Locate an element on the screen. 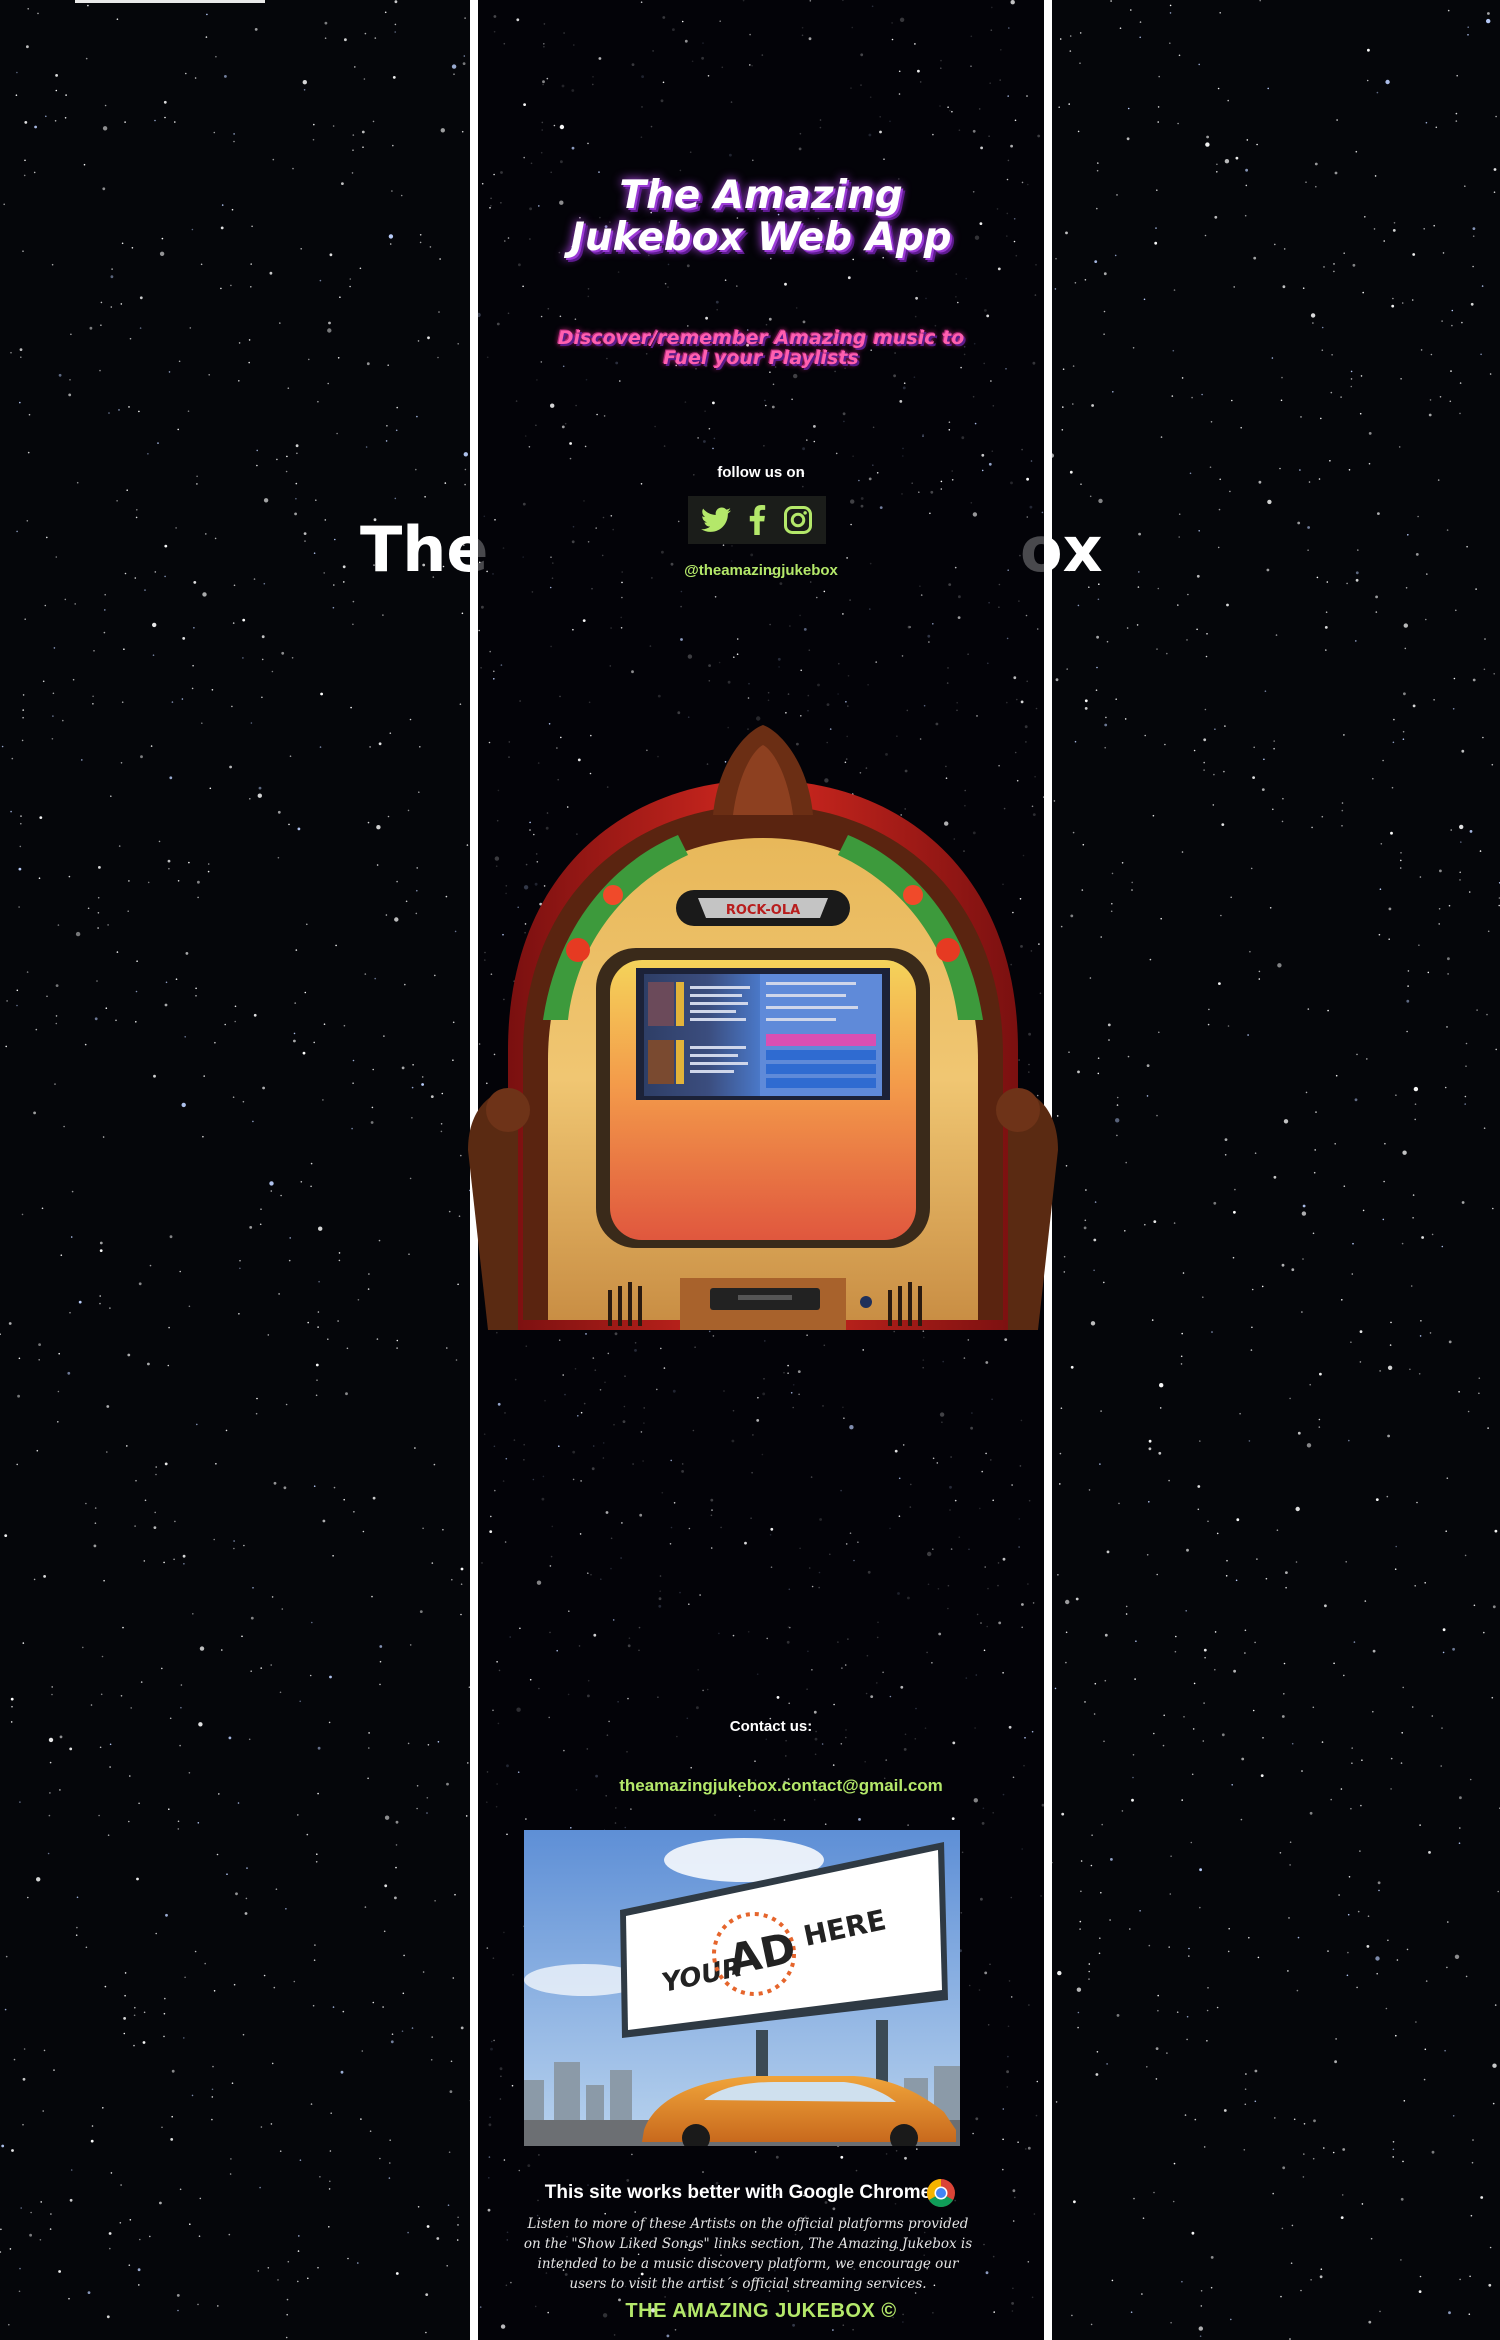  app-title: The Amazing Jukebox Web App is located at coordinates (761, 216).